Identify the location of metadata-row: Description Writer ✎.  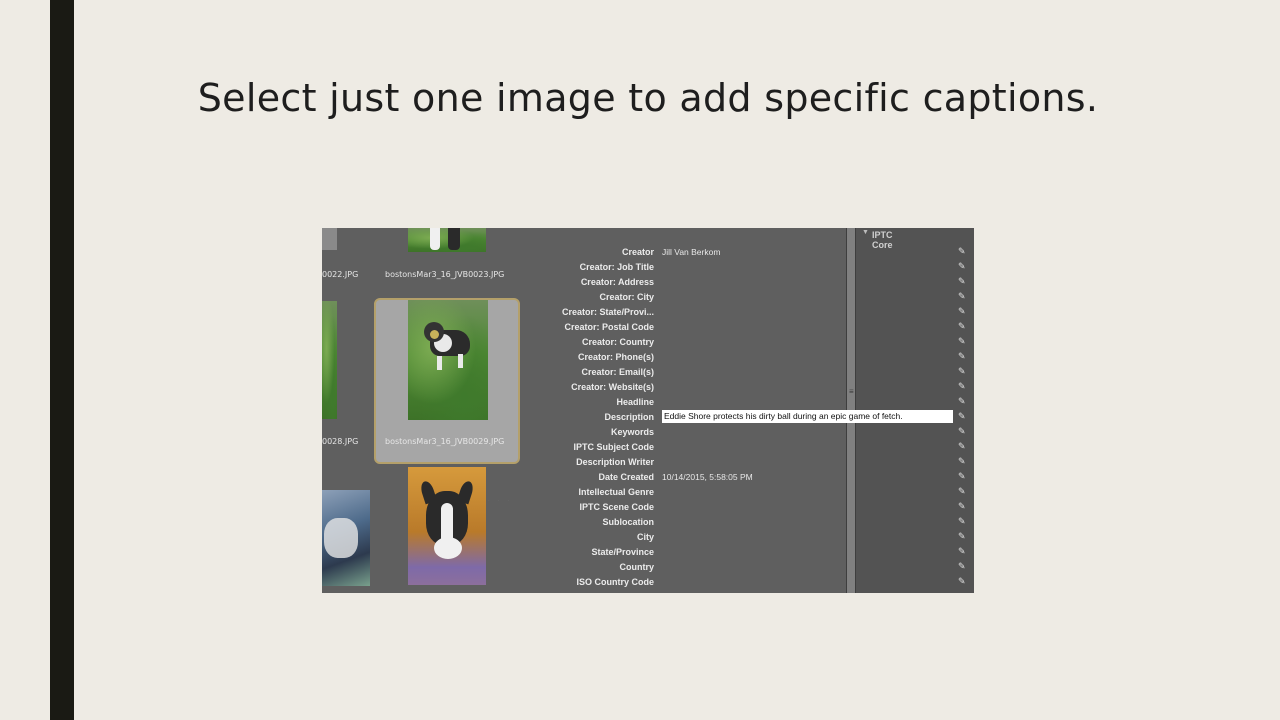
(754, 463).